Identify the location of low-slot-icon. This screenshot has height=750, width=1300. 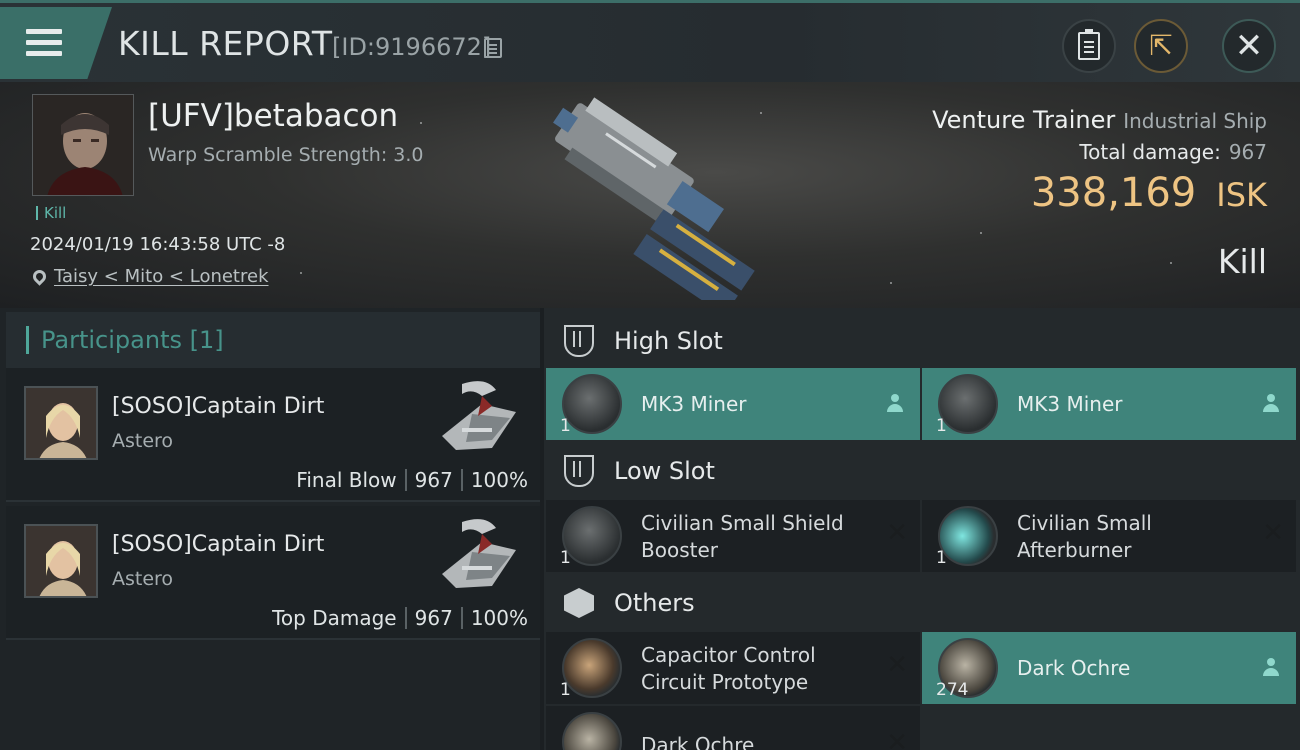
(579, 471).